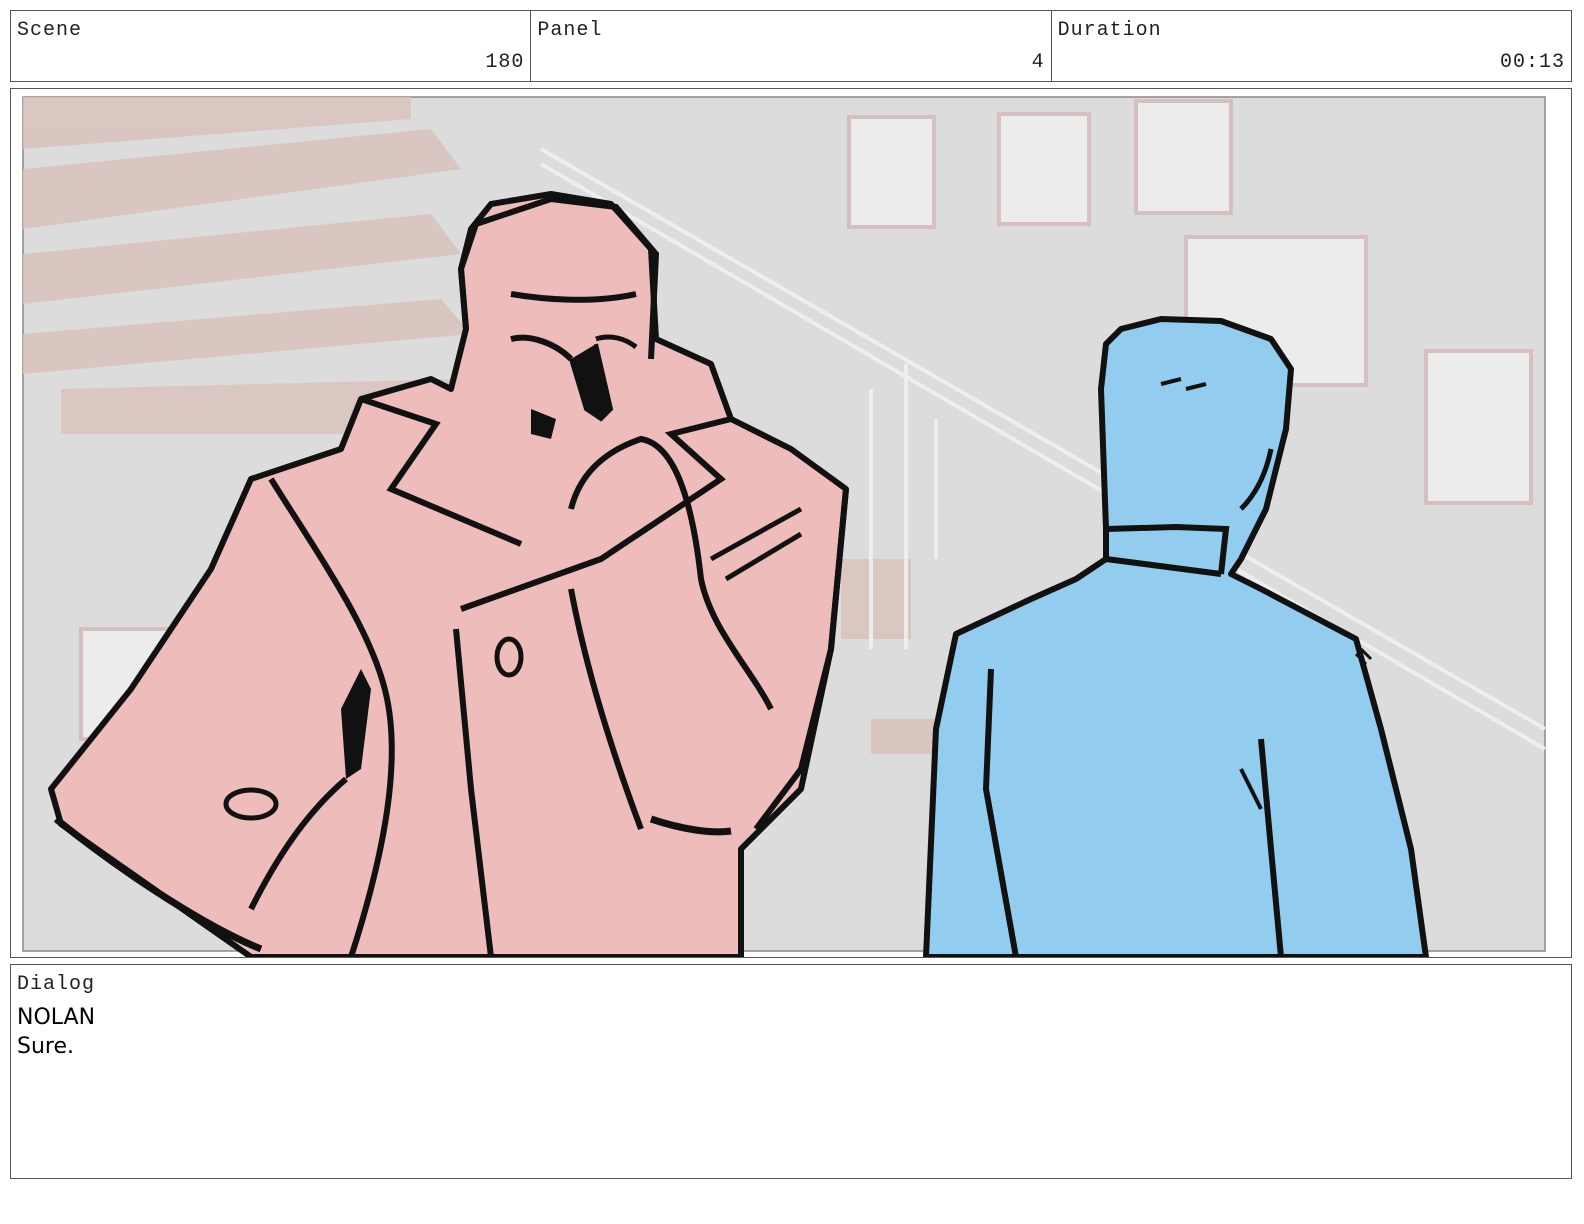 This screenshot has height=1224, width=1584. What do you see at coordinates (570, 30) in the screenshot?
I see `panel-label: Panel` at bounding box center [570, 30].